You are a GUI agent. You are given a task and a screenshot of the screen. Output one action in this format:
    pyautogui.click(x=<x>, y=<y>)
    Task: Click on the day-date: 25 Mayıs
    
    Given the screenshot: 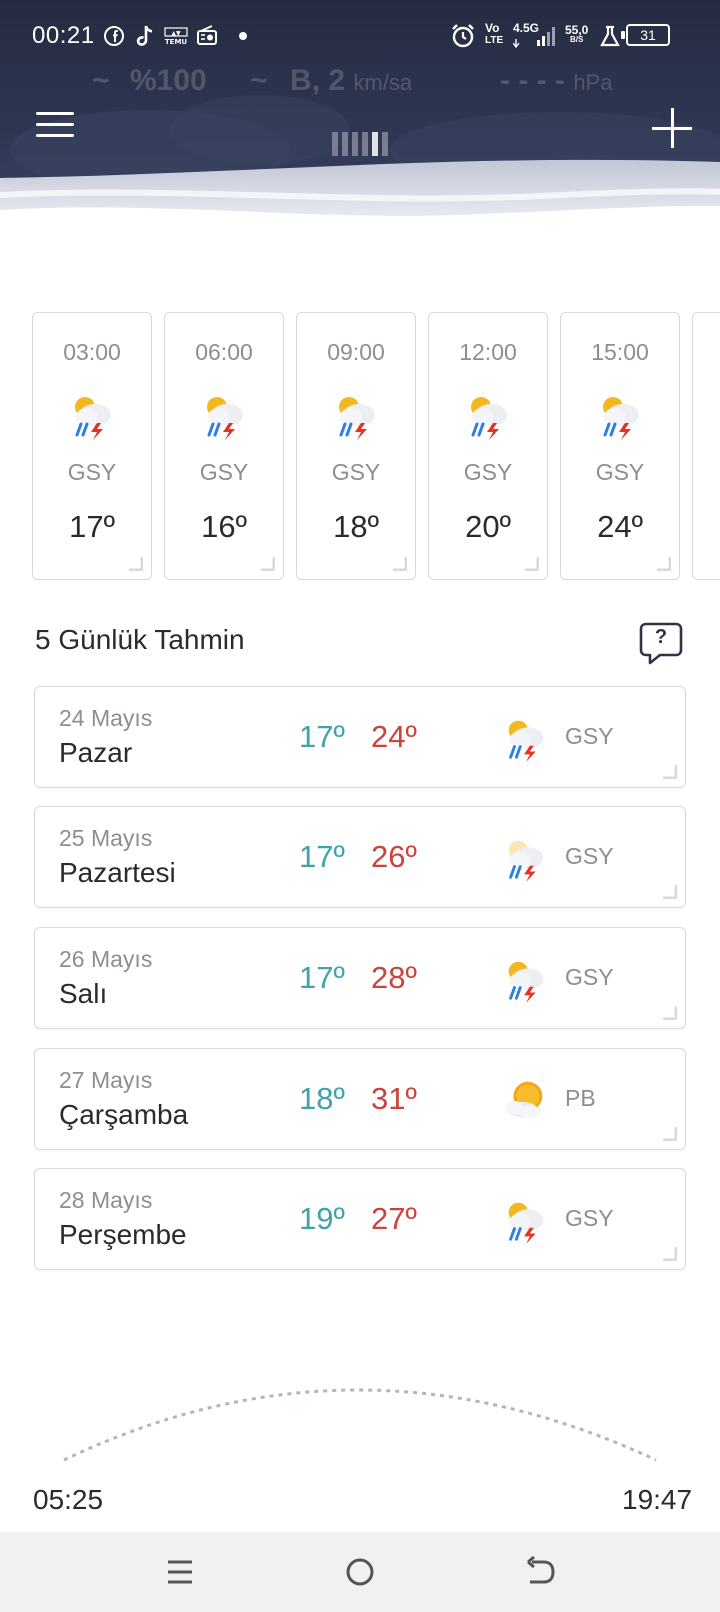 What is the action you would take?
    pyautogui.click(x=106, y=838)
    